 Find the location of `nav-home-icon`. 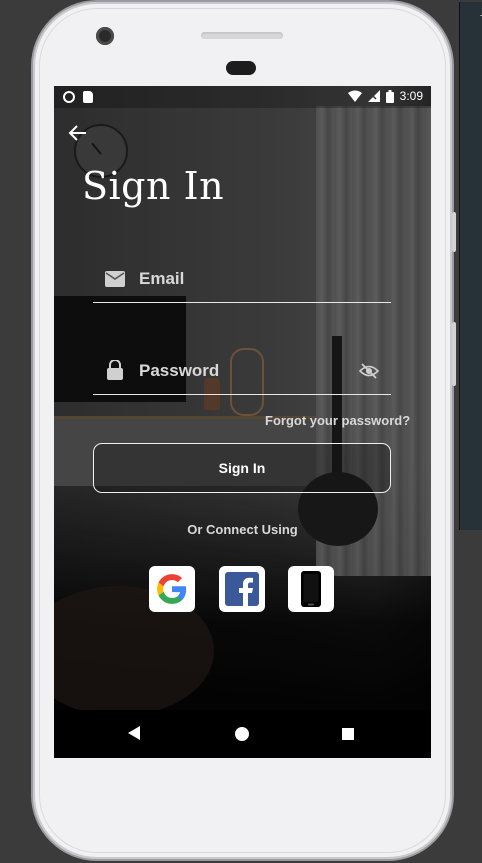

nav-home-icon is located at coordinates (242, 734).